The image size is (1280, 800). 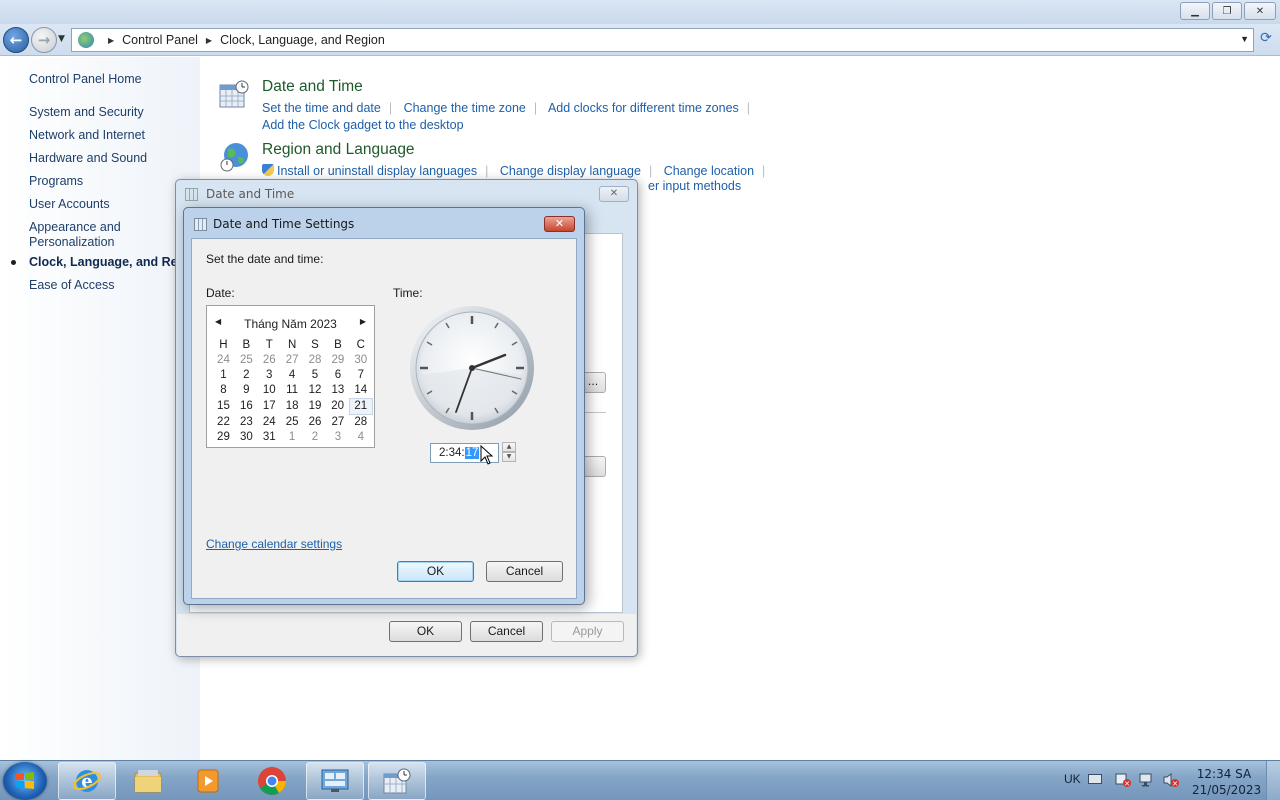 What do you see at coordinates (452, 453) in the screenshot?
I see `time-hours-minutes: 2:34:` at bounding box center [452, 453].